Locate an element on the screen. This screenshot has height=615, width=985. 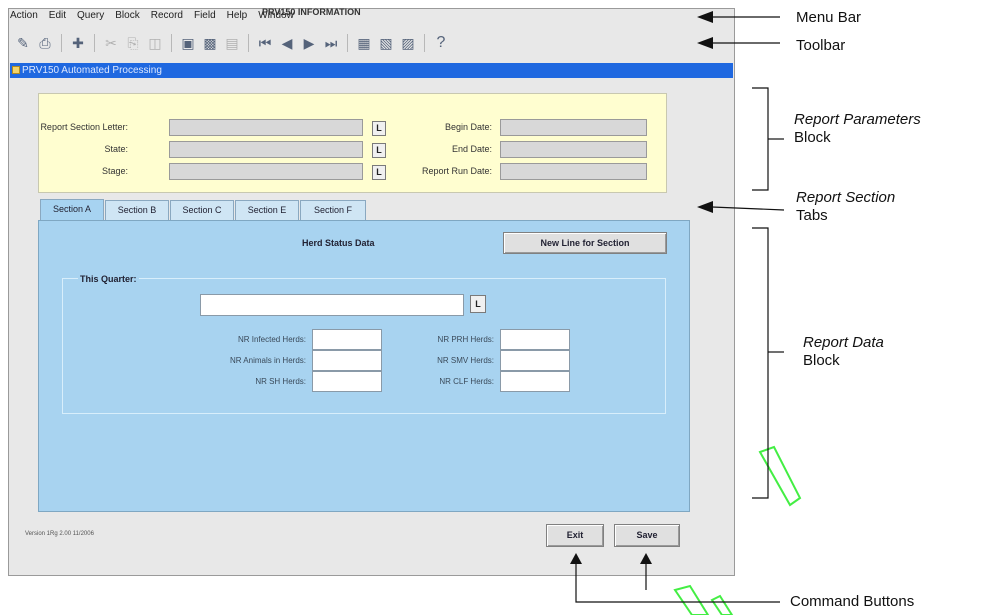
callout-menu-bar: Menu Bar is located at coordinates (829, 17).